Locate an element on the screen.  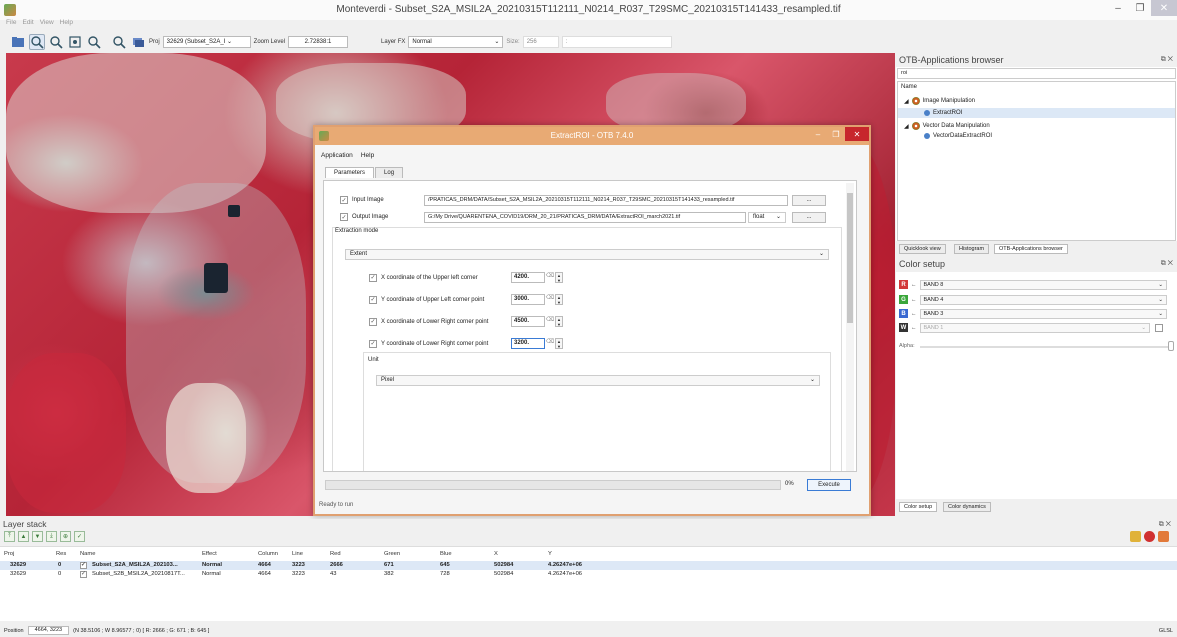
output-type-select: float ⌄ is located at coordinates (767, 217).